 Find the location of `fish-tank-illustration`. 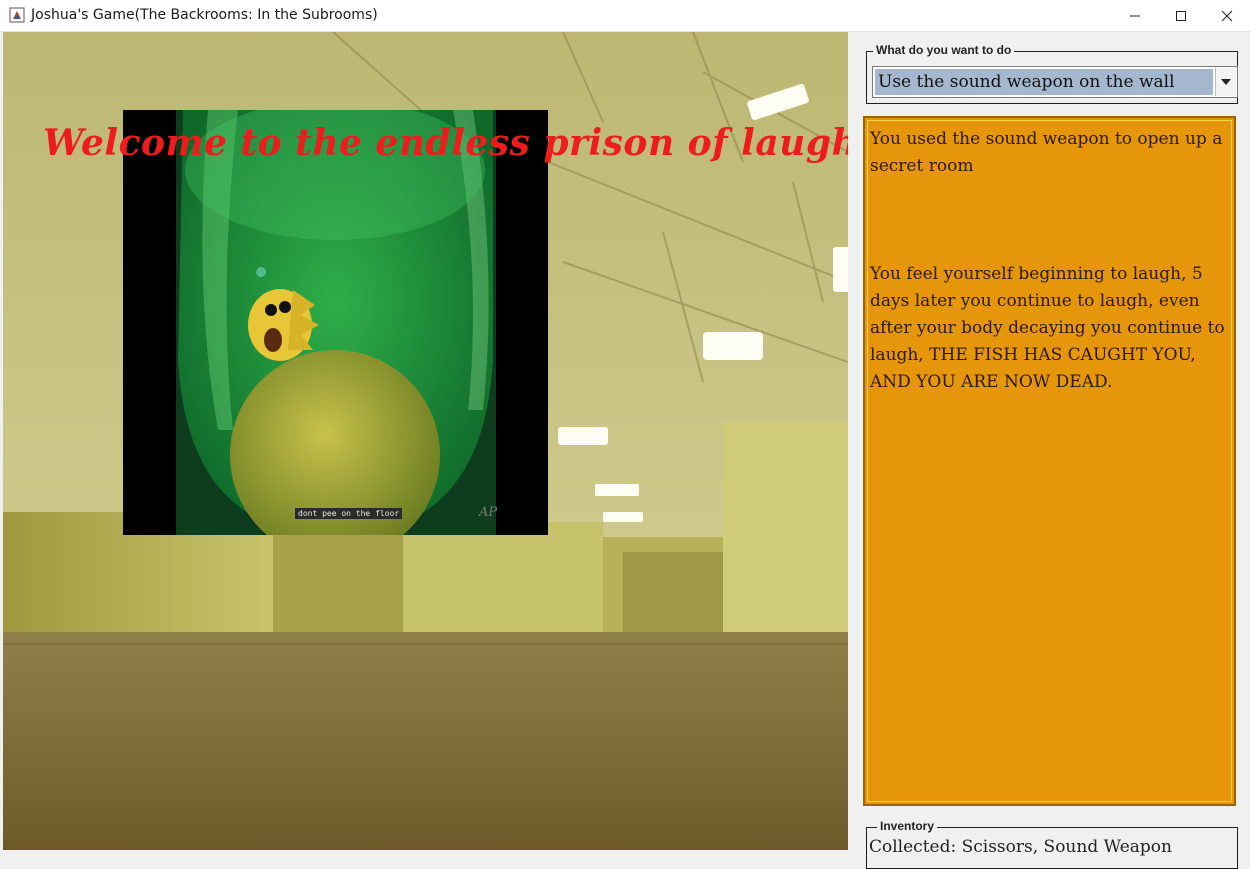

fish-tank-illustration is located at coordinates (336, 322).